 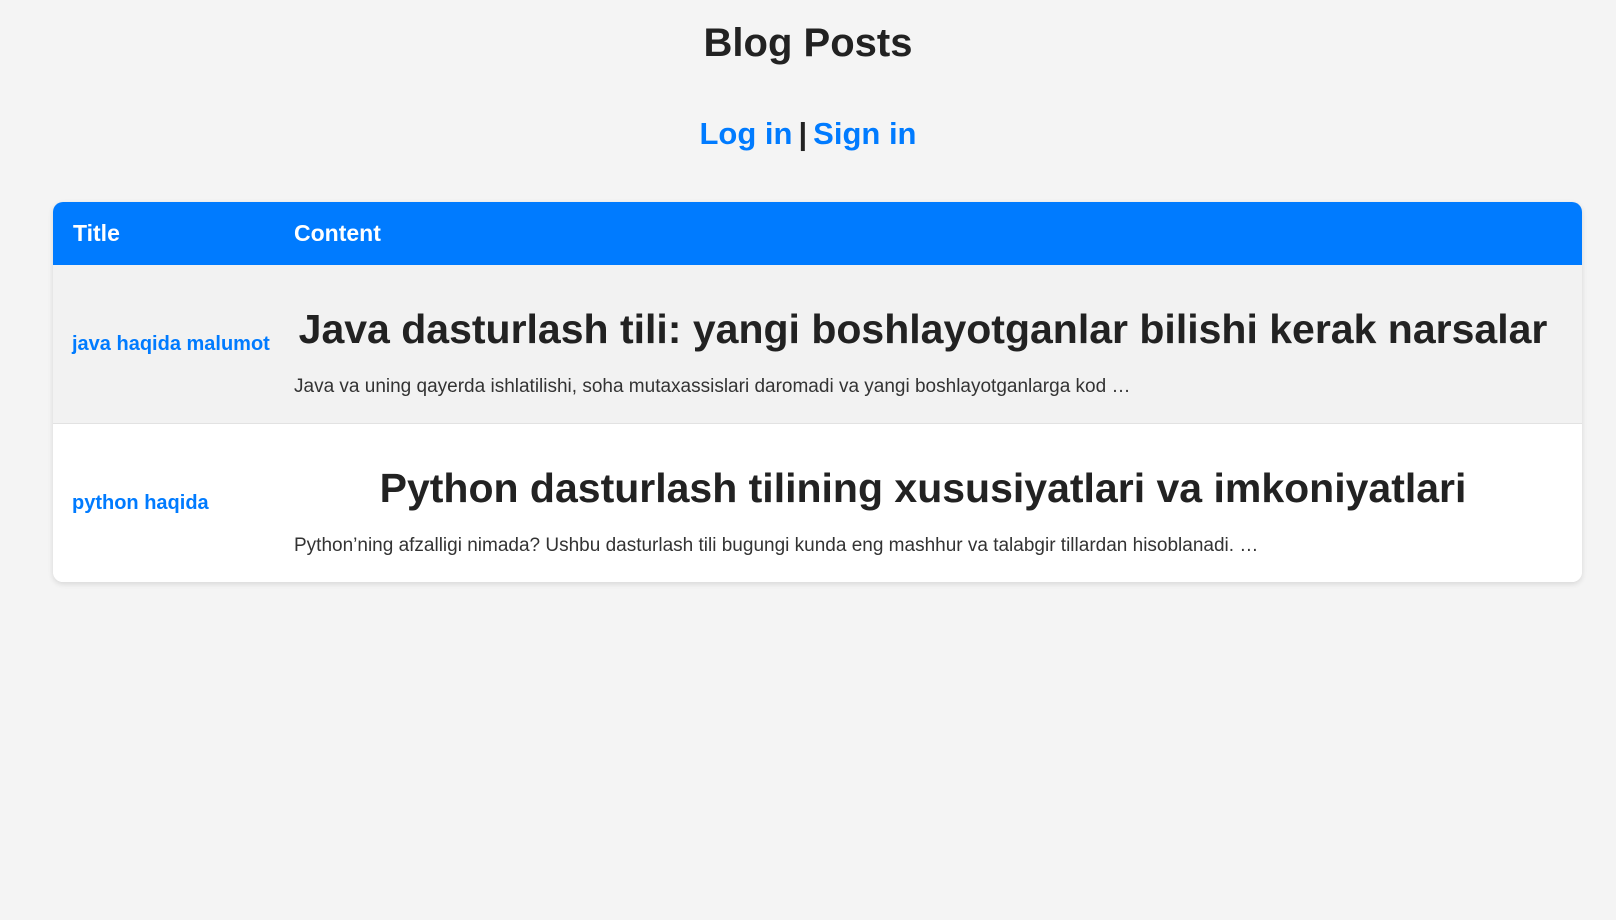 I want to click on login-link: Log in, so click(x=746, y=133).